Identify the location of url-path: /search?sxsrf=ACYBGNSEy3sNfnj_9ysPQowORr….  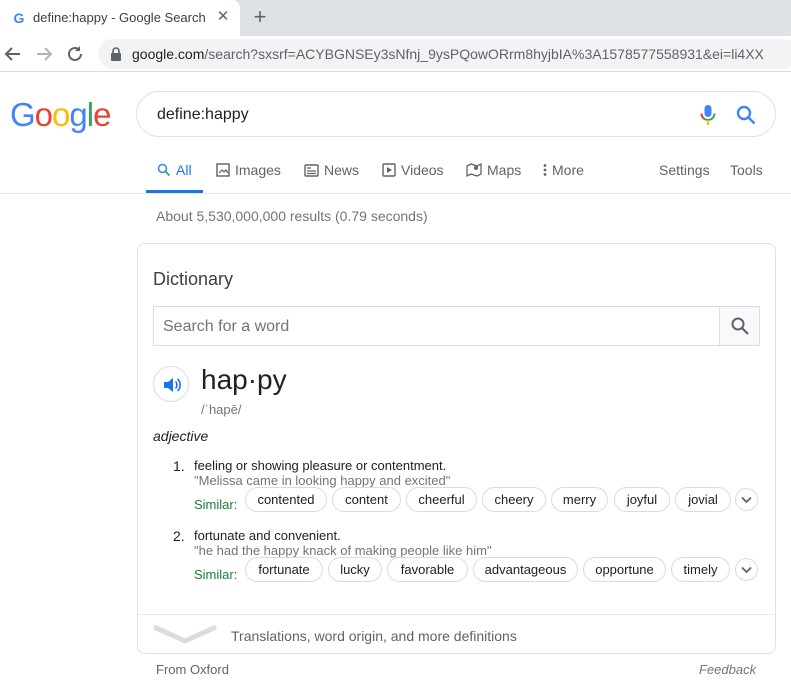
(484, 54).